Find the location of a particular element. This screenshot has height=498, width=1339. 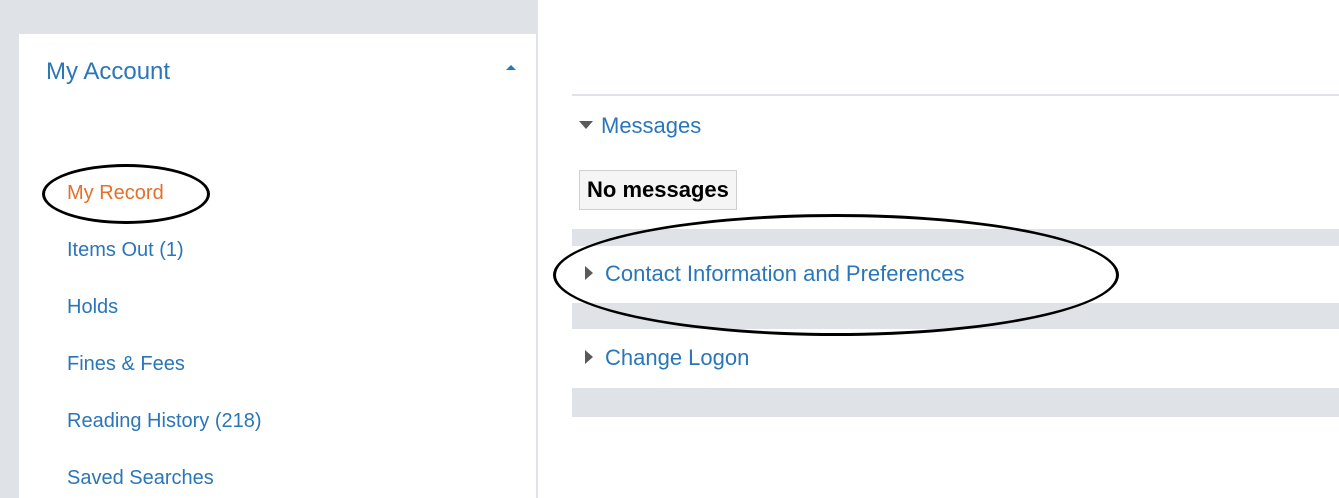

messages-section-header: Messages is located at coordinates (640, 126).